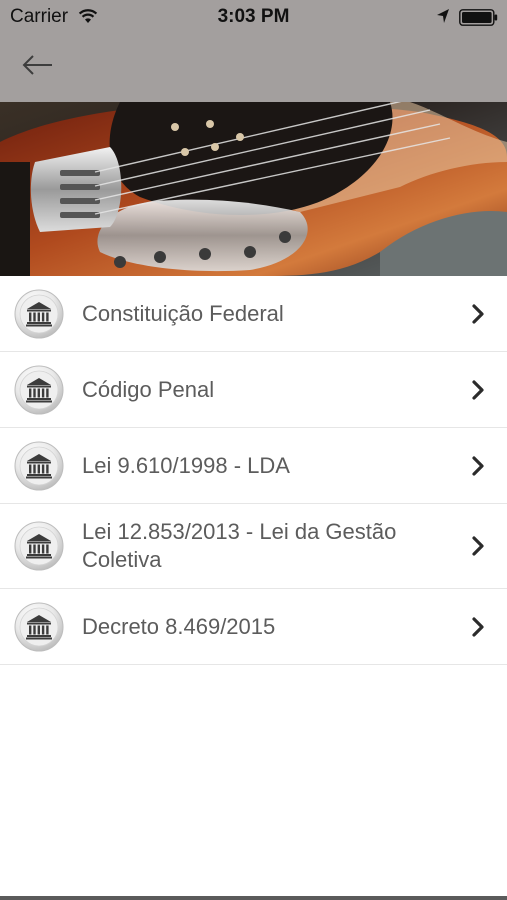 The width and height of the screenshot is (507, 900). I want to click on back-button, so click(38, 65).